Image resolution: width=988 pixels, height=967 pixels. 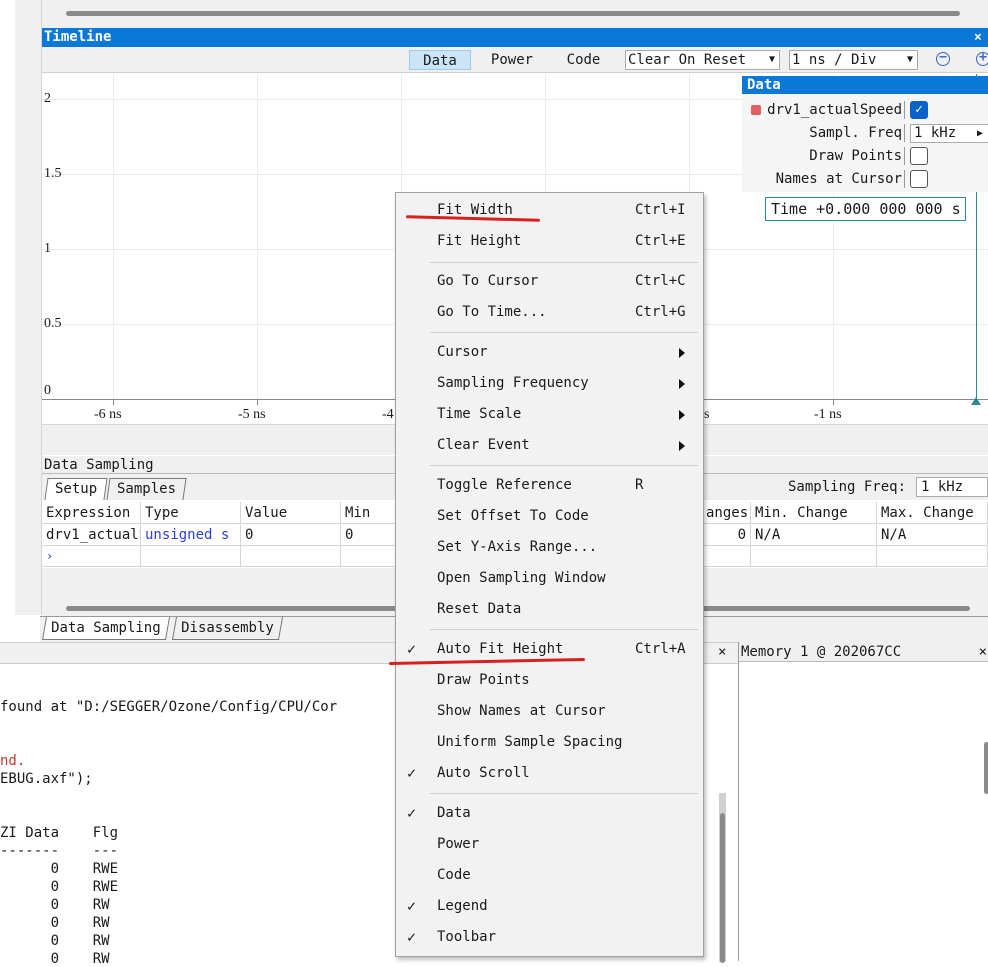 What do you see at coordinates (521, 711) in the screenshot?
I see `menu-item-label: Show Names at Cursor` at bounding box center [521, 711].